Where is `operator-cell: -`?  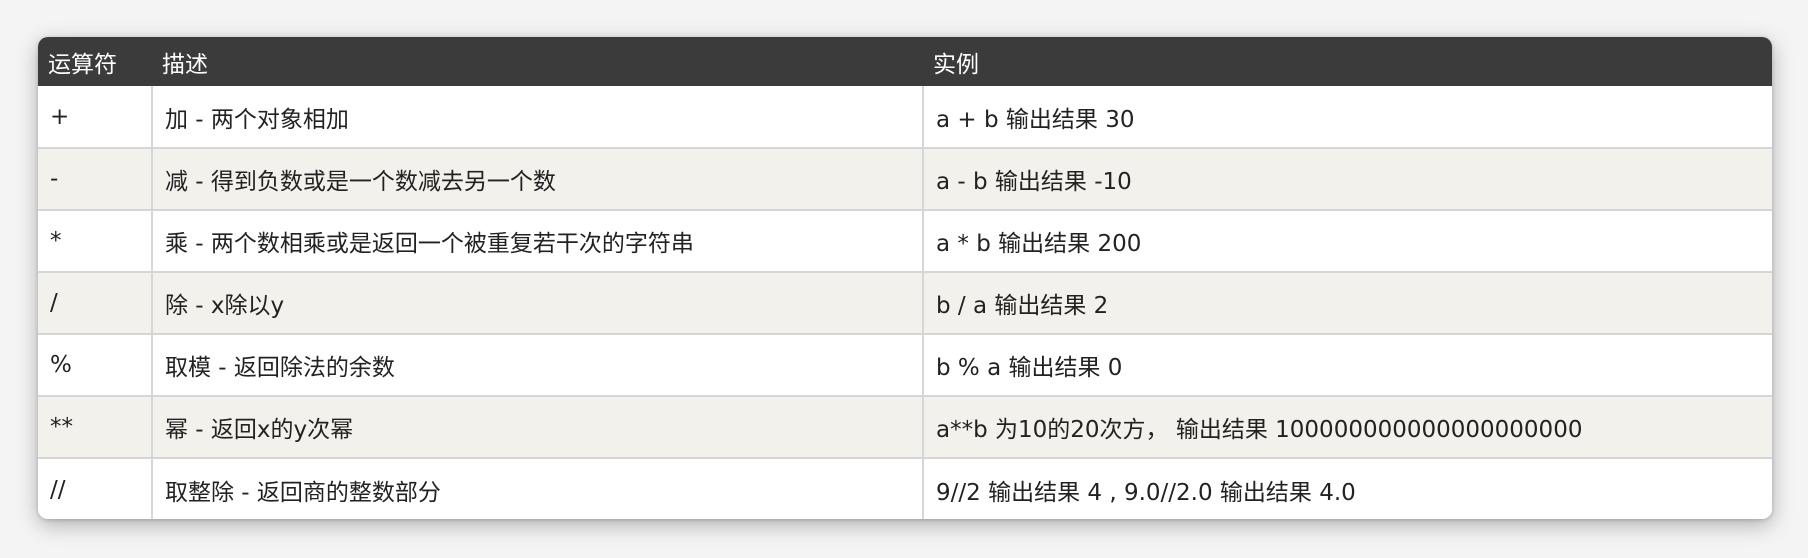 operator-cell: - is located at coordinates (95, 179).